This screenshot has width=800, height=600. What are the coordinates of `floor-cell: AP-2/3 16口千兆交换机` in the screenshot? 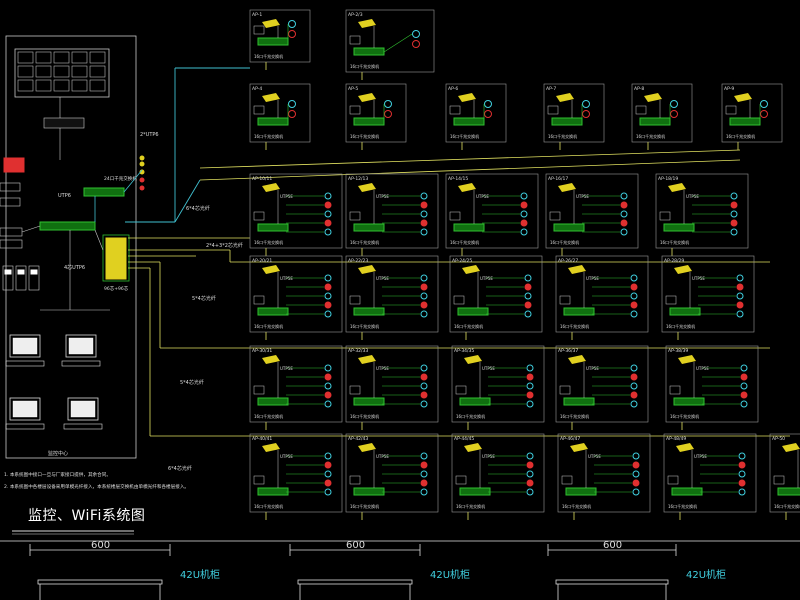 It's located at (390, 44).